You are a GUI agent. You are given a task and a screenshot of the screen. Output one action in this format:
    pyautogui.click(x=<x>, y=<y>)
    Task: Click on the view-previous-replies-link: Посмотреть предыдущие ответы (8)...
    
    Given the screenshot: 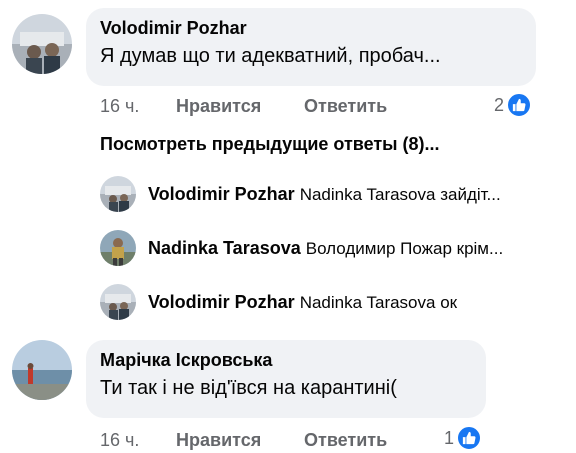 What is the action you would take?
    pyautogui.click(x=270, y=144)
    